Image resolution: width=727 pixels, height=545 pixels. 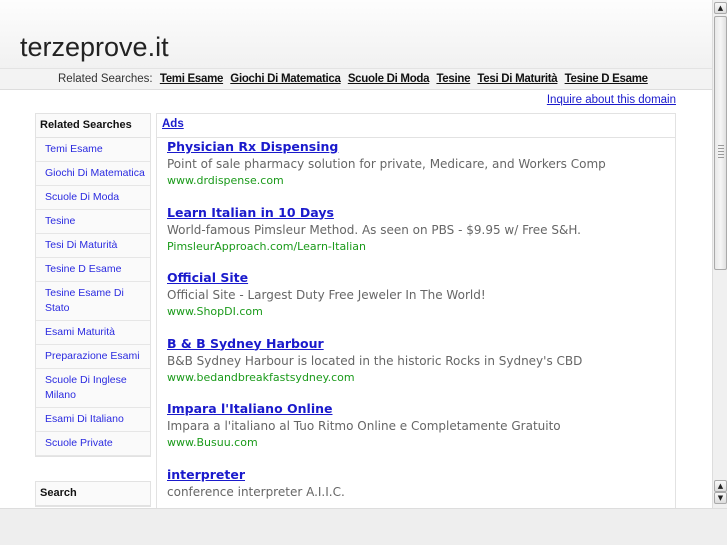 What do you see at coordinates (93, 420) in the screenshot?
I see `sidebar-item: Esami Di Italiano` at bounding box center [93, 420].